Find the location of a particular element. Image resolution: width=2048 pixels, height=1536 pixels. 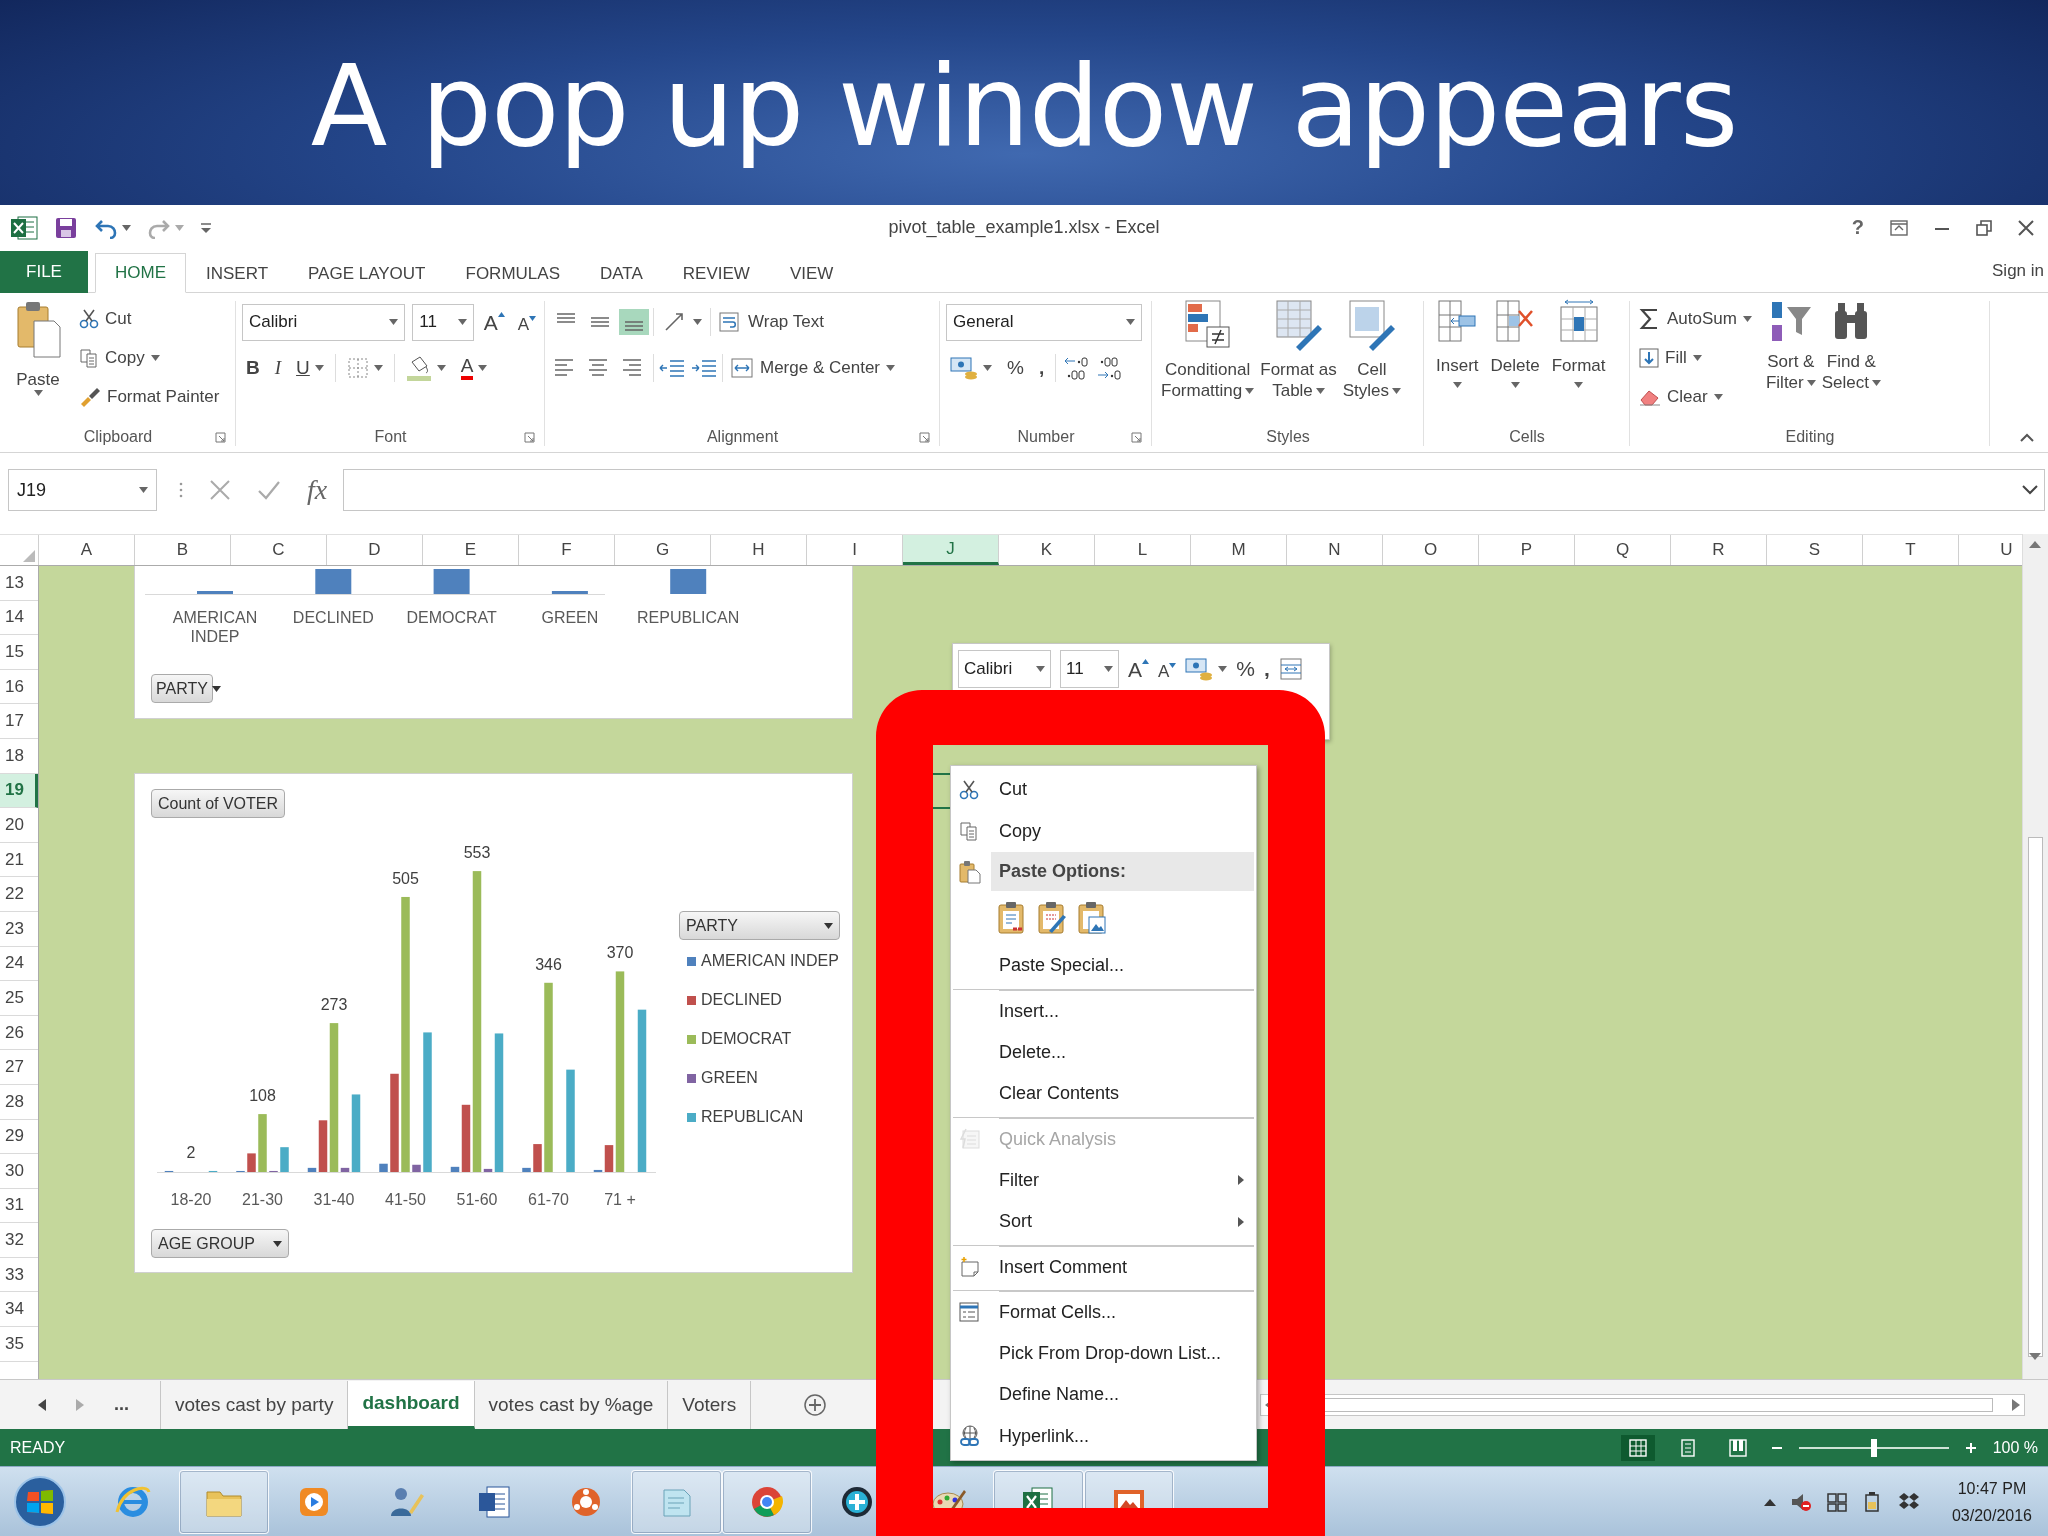

row-header: 27 is located at coordinates (19, 1067).